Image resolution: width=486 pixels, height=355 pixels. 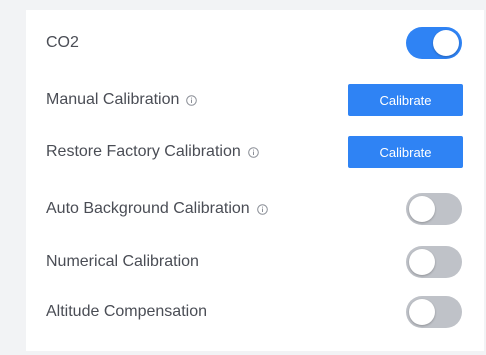 I want to click on manual-calibration-label-text: Manual Calibration, so click(x=113, y=99).